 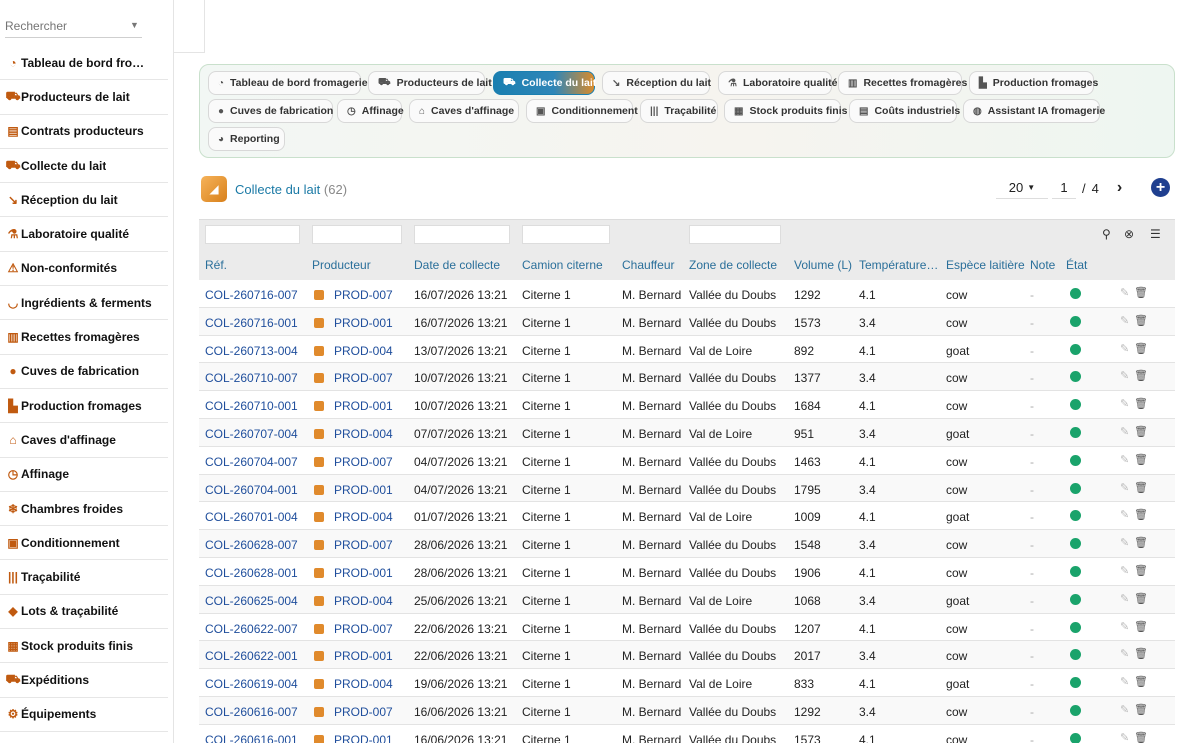 I want to click on sidebar-item: ↘ Réception du lait, so click(x=84, y=200).